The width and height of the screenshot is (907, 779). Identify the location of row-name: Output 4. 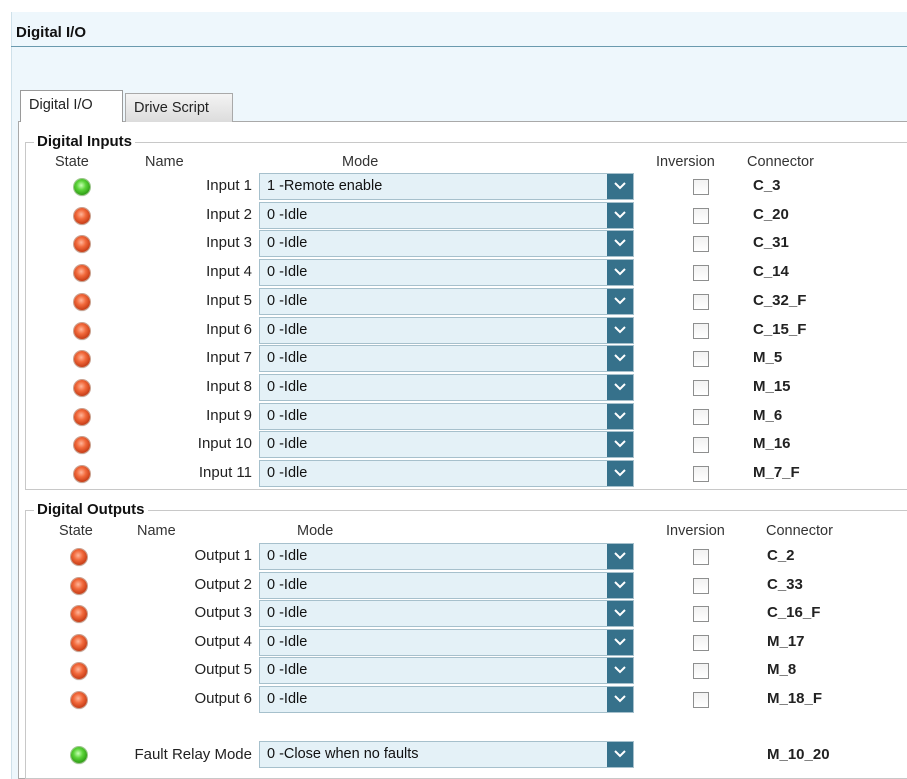
(223, 641).